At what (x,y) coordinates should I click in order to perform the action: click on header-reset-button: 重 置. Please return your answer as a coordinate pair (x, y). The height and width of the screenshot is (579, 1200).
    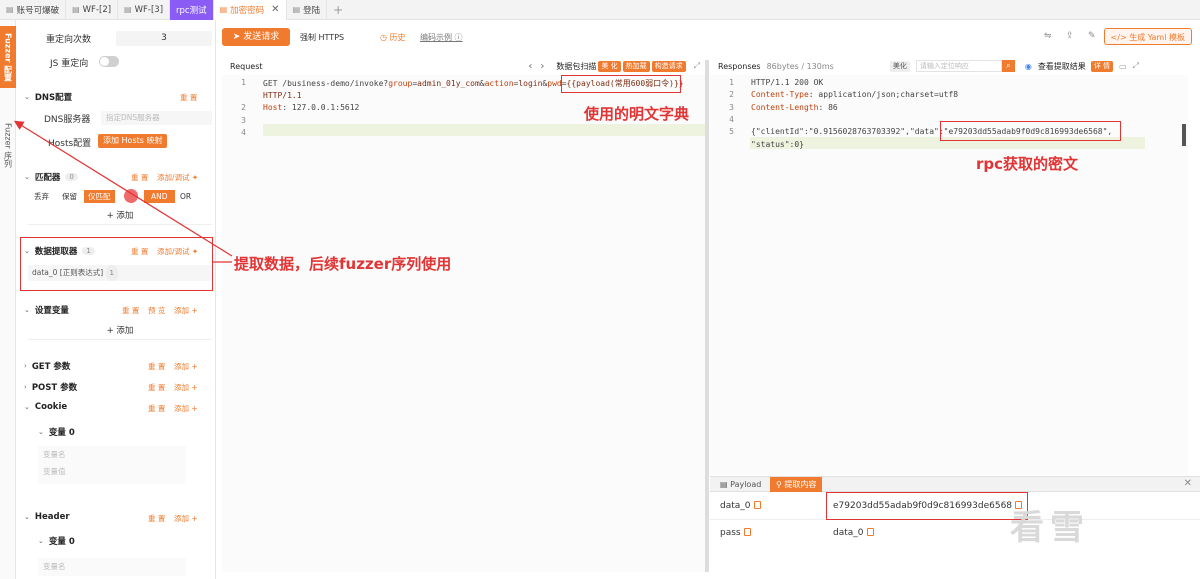
    Looking at the image, I should click on (156, 518).